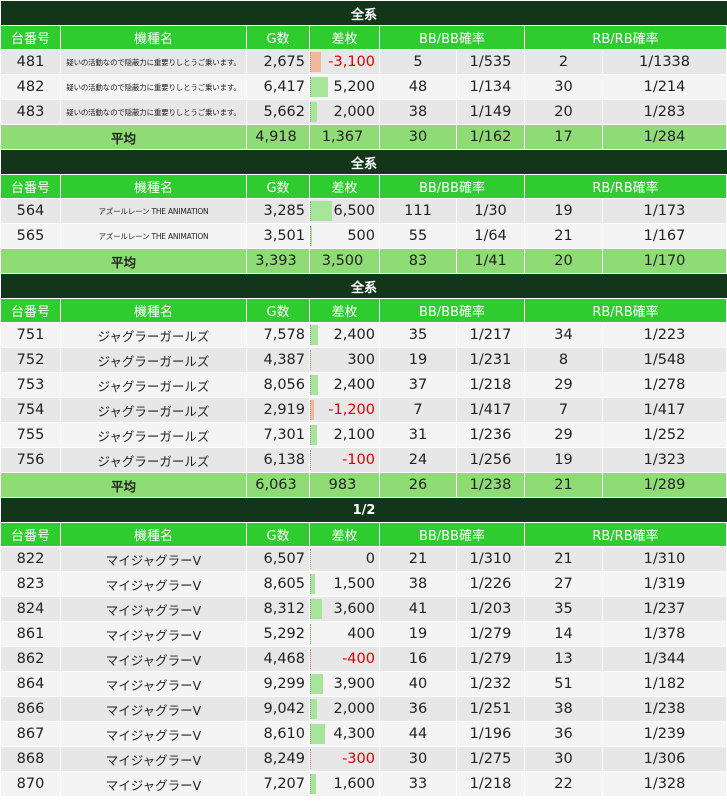 Image resolution: width=727 pixels, height=801 pixels. Describe the element at coordinates (344, 385) in the screenshot. I see `diff-cell: 2,400` at that location.